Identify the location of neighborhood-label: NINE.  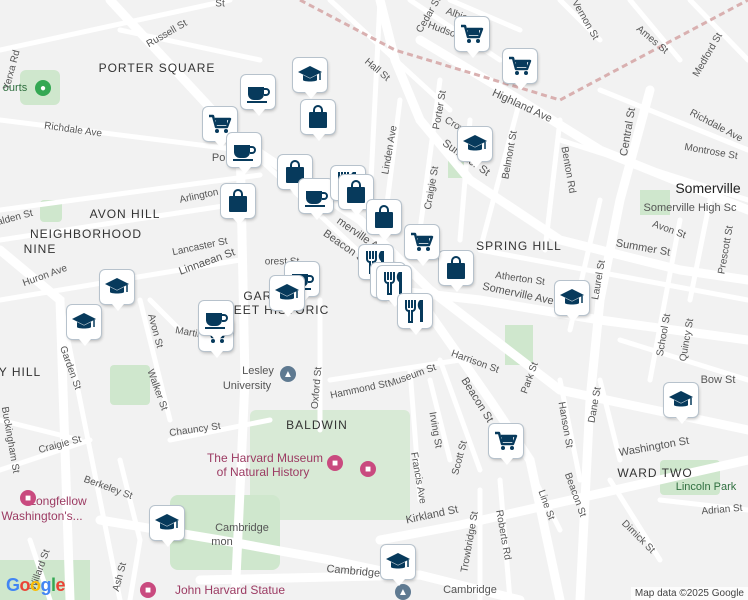
(40, 249).